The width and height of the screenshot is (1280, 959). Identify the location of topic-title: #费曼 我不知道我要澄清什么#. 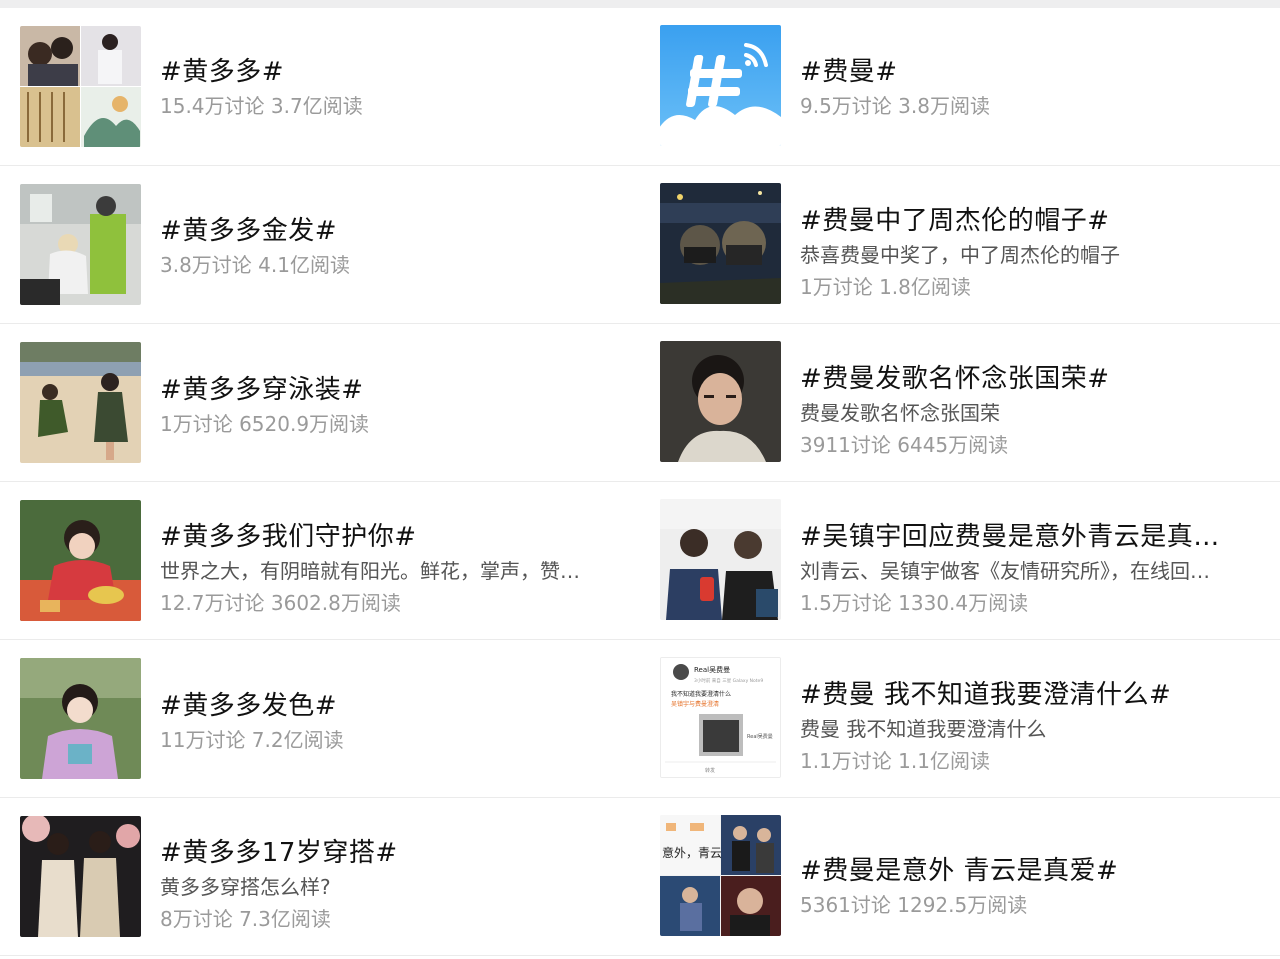
(1028, 695).